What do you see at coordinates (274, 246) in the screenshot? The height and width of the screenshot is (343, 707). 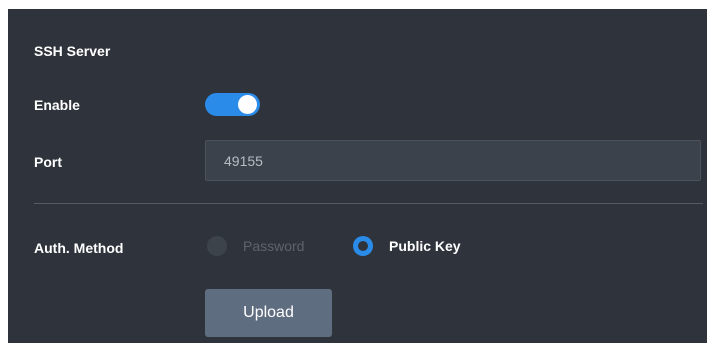 I see `radio-password-label: Password` at bounding box center [274, 246].